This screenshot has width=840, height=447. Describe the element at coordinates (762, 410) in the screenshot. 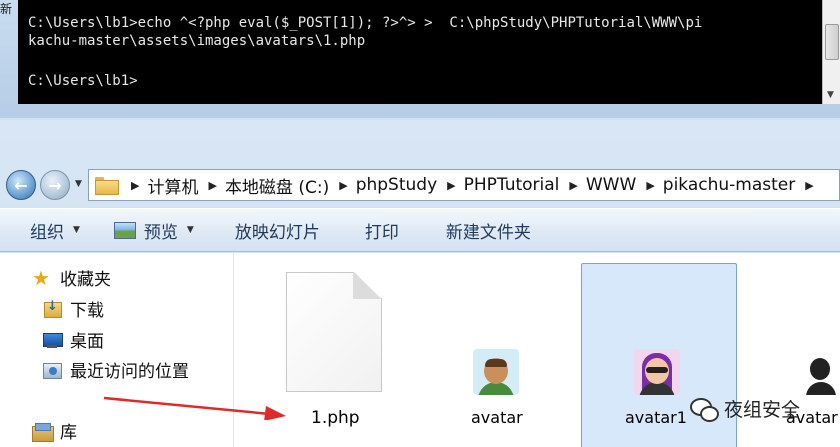

I see `watermark-text: 夜组安全` at that location.